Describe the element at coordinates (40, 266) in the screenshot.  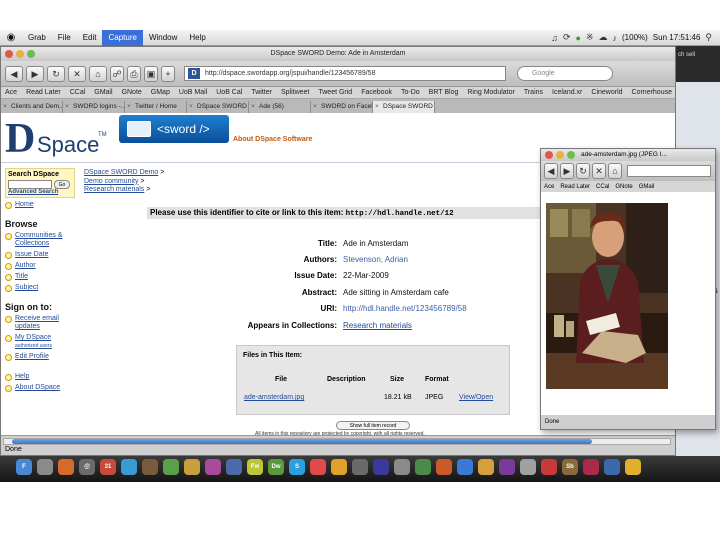
I see `sidebar-item-author: Author` at that location.